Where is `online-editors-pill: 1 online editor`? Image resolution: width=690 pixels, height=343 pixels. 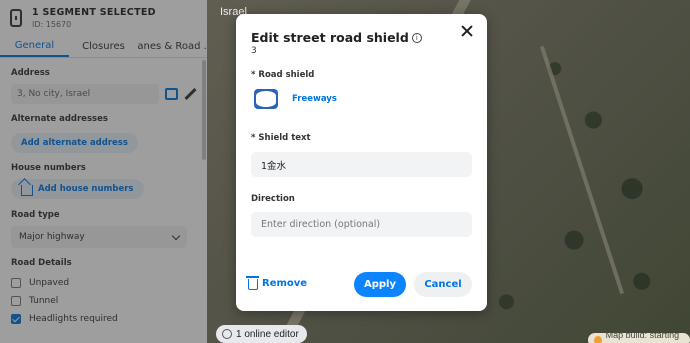 online-editors-pill: 1 online editor is located at coordinates (261, 334).